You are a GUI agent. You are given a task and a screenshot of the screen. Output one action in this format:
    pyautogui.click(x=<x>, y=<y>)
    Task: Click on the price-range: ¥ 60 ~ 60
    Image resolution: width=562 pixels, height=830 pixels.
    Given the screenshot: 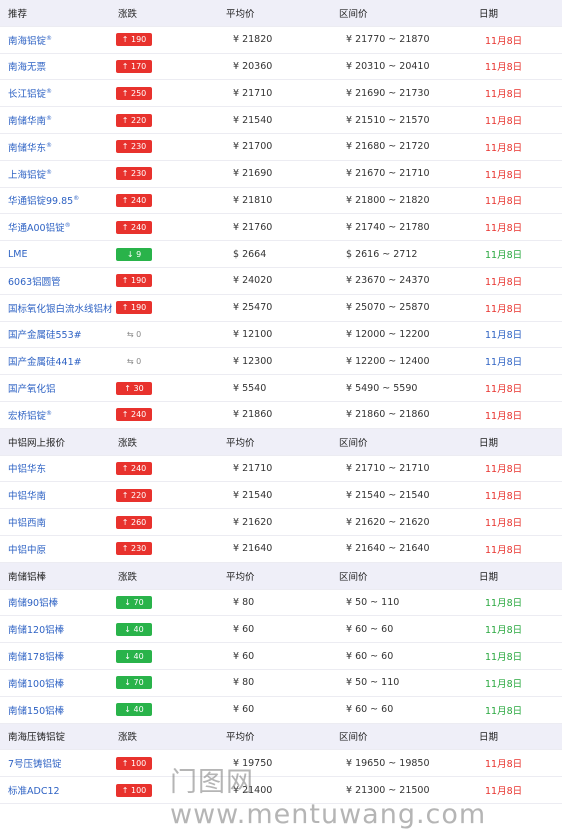 What is the action you would take?
    pyautogui.click(x=370, y=656)
    